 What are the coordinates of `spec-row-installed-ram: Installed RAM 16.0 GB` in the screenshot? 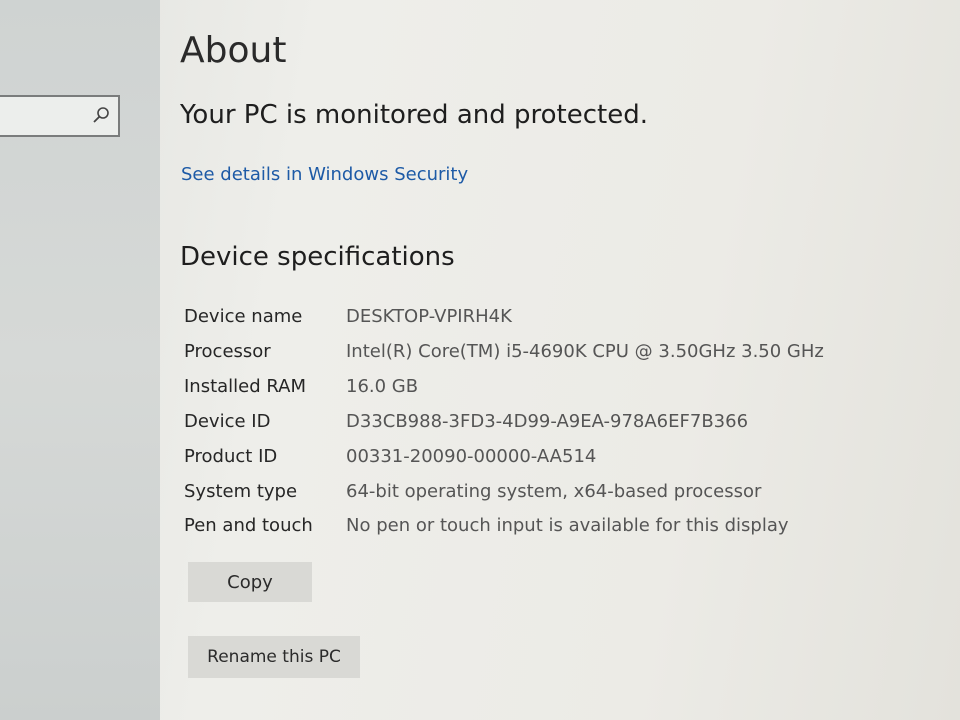 It's located at (554, 389).